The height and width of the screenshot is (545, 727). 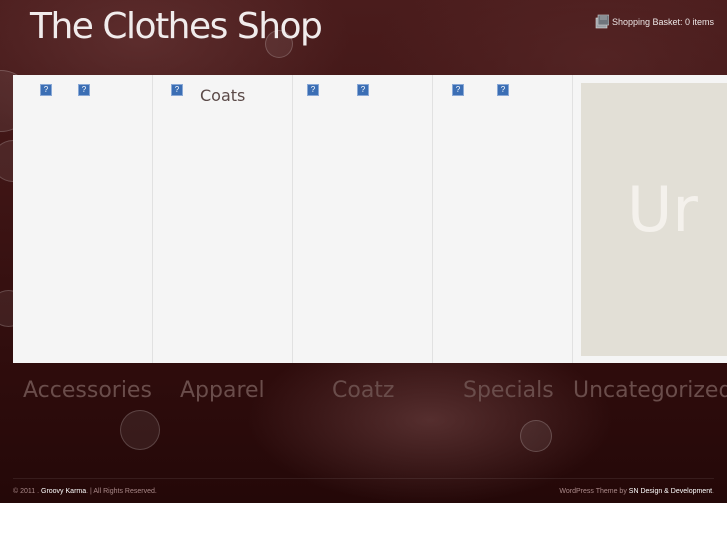 I want to click on basket-label: Shopping Basket: 0 items, so click(x=663, y=22).